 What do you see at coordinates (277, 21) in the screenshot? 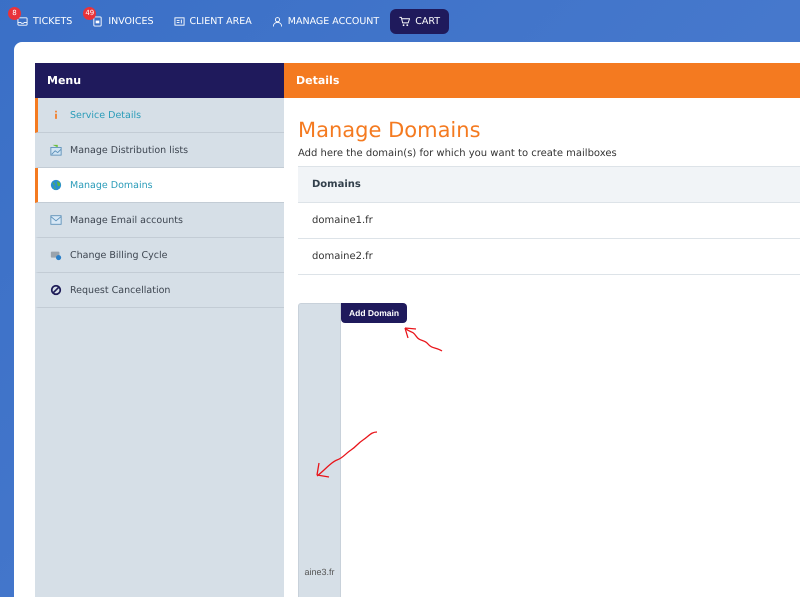
I see `user-icon` at bounding box center [277, 21].